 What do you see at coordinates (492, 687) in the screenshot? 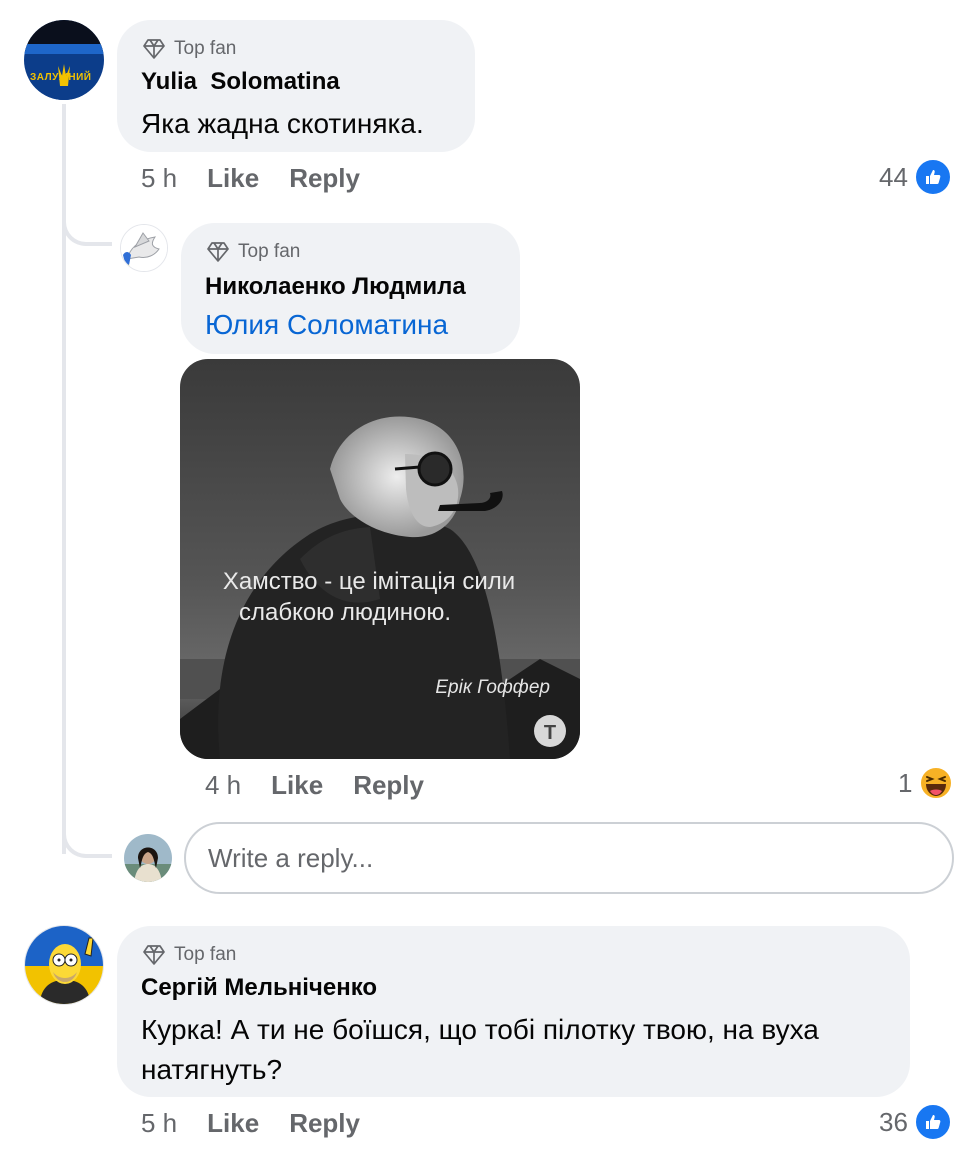
I see `quote-author: Ерік Гоффер` at bounding box center [492, 687].